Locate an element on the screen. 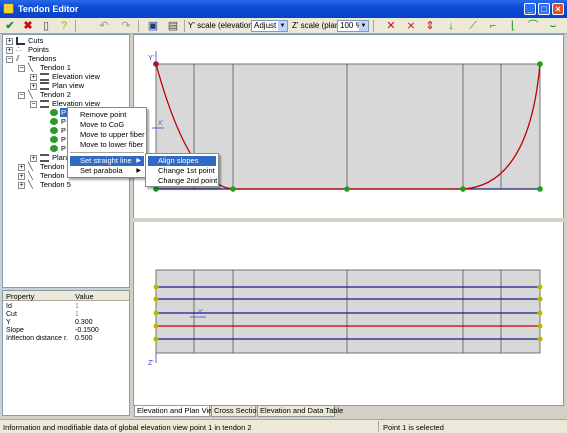 The image size is (567, 433). property-value: 0.300 is located at coordinates (84, 323).